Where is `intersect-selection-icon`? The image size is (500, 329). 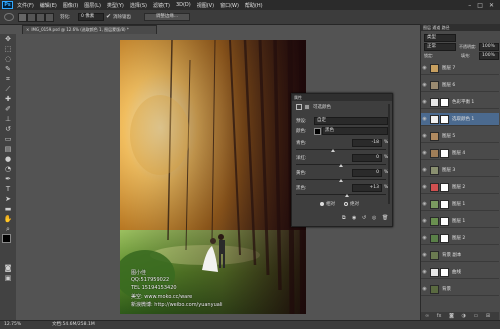 intersect-selection-icon is located at coordinates (49, 17).